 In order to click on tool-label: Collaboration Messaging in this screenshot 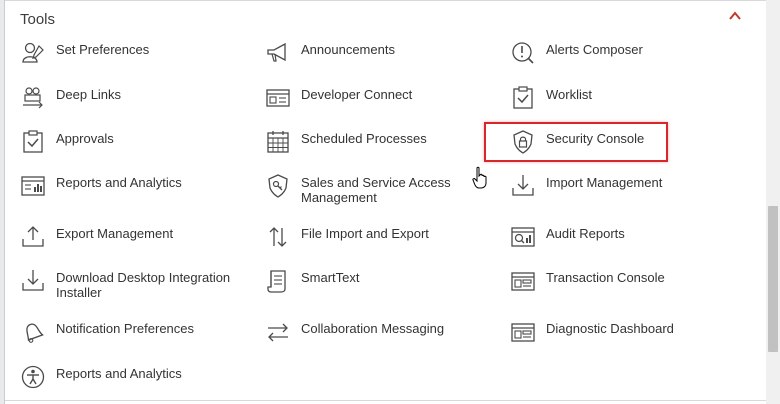, I will do `click(373, 328)`.